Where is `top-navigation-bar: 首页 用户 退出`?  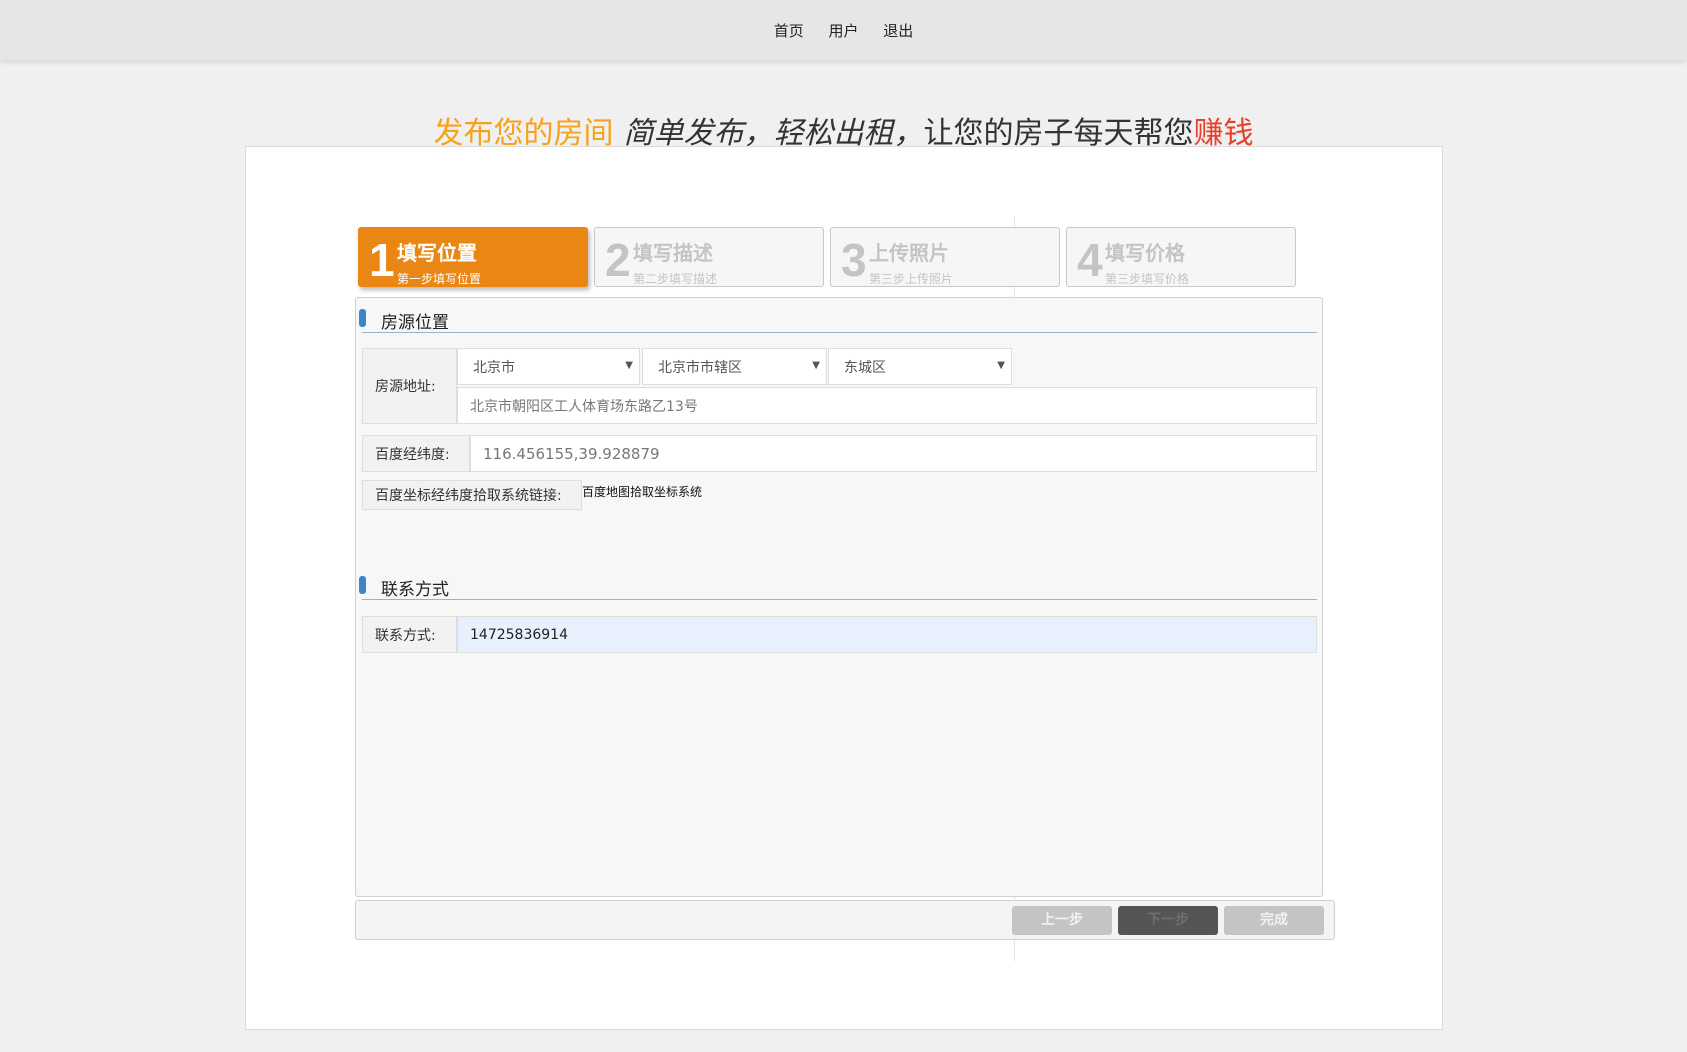
top-navigation-bar: 首页 用户 退出 is located at coordinates (843, 30).